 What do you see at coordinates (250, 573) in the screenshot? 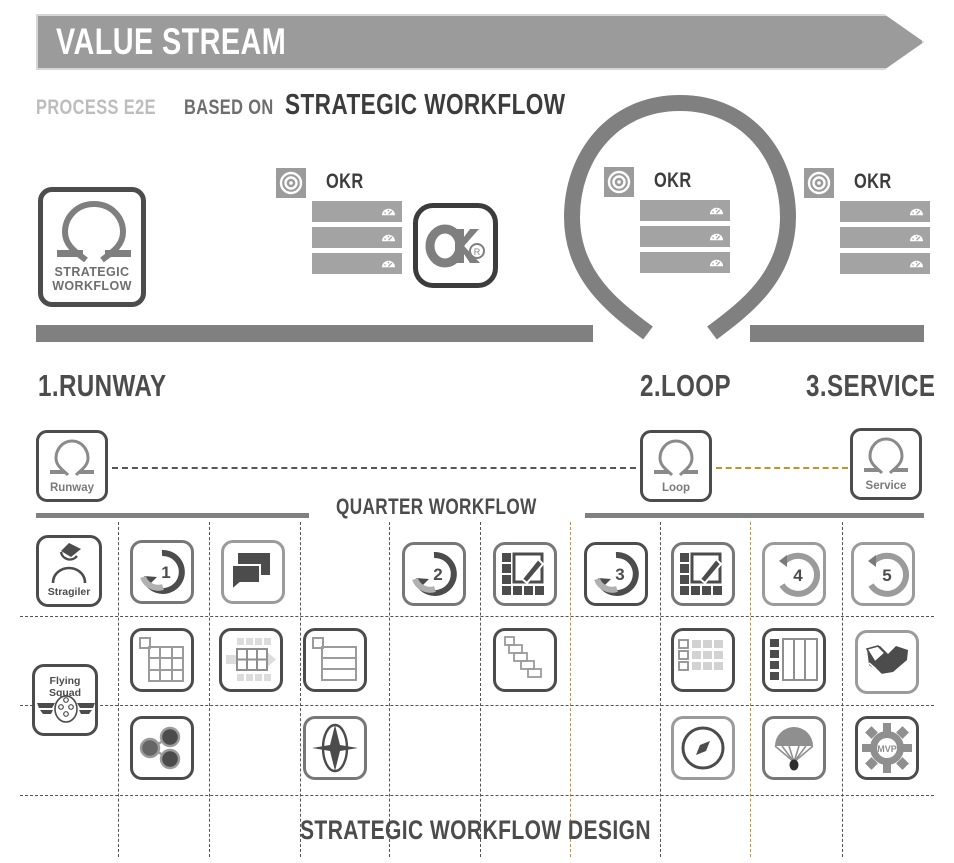
I see `chat-bubbles-icon` at bounding box center [250, 573].